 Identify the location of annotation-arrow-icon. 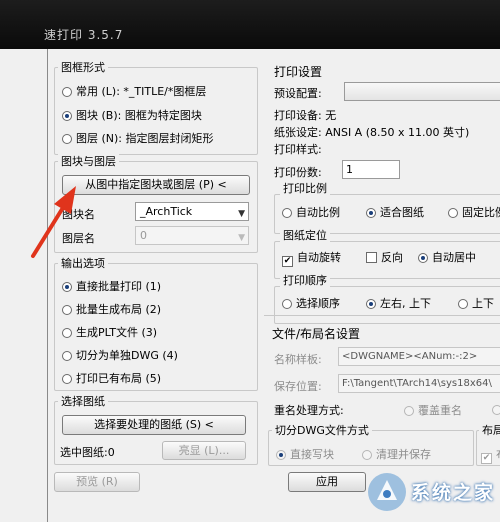
(53, 222).